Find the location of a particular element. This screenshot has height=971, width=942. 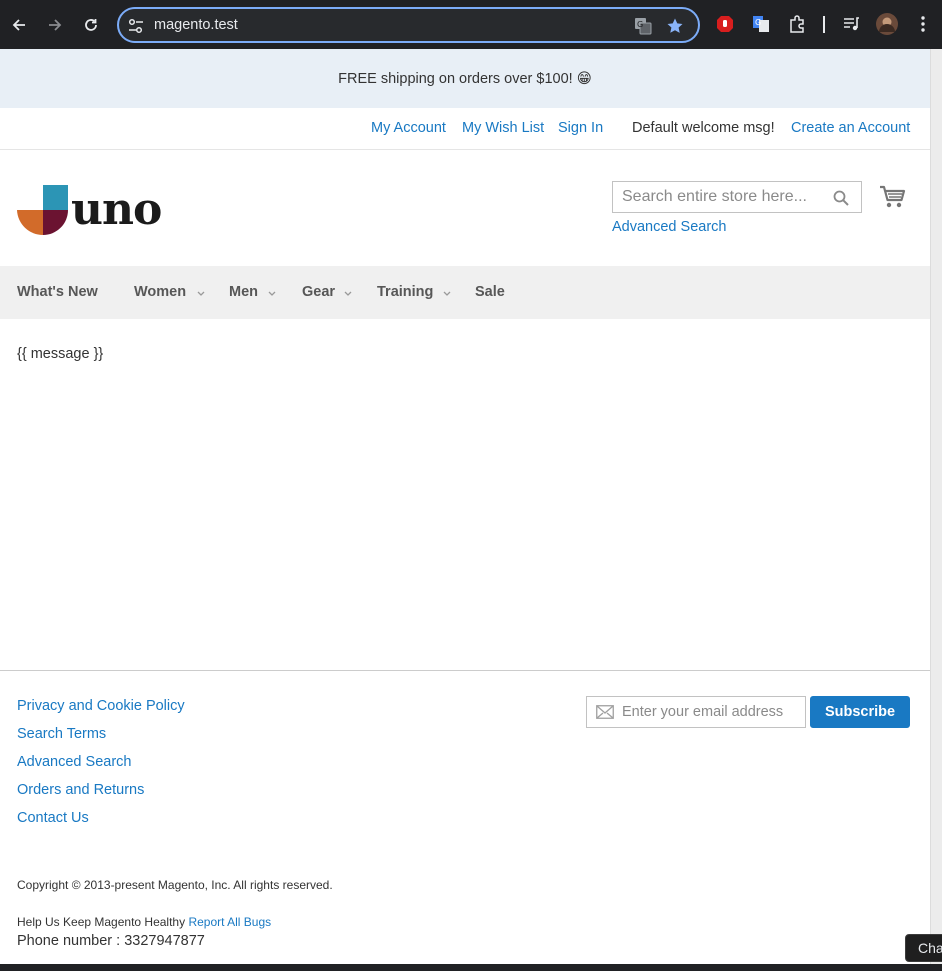

google-translate-extension-icon: G is located at coordinates (761, 24).